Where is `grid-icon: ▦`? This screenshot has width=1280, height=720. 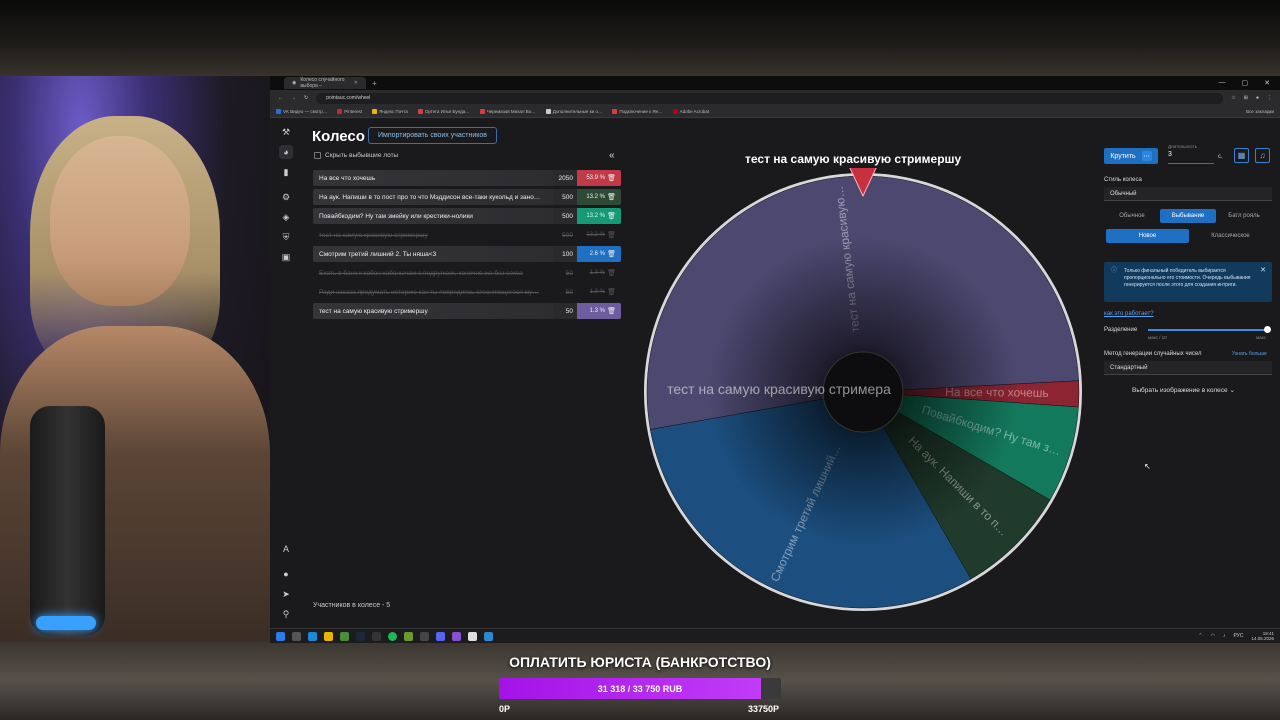
grid-icon: ▦ is located at coordinates (1241, 155).